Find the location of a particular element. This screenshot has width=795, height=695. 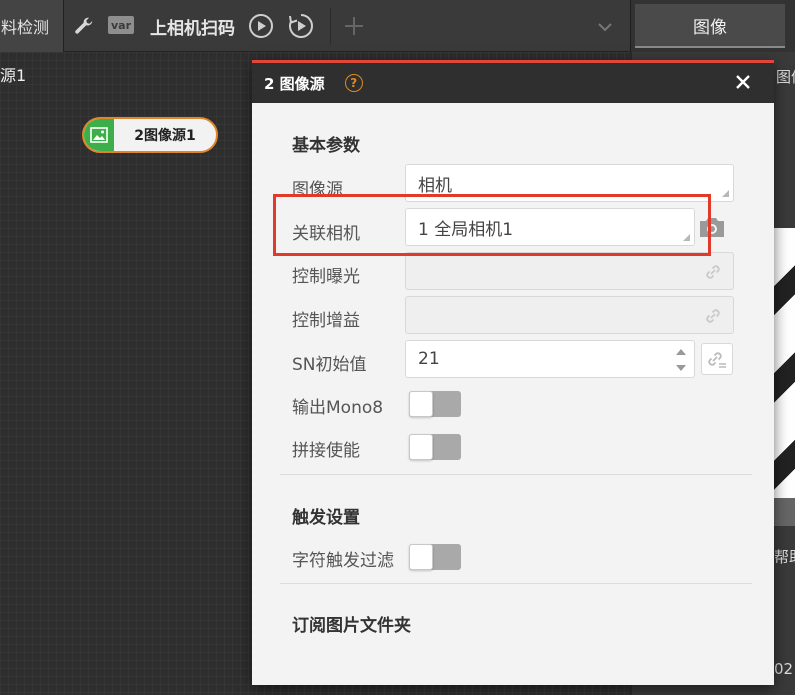

sn-initial-input: 21 is located at coordinates (550, 359).